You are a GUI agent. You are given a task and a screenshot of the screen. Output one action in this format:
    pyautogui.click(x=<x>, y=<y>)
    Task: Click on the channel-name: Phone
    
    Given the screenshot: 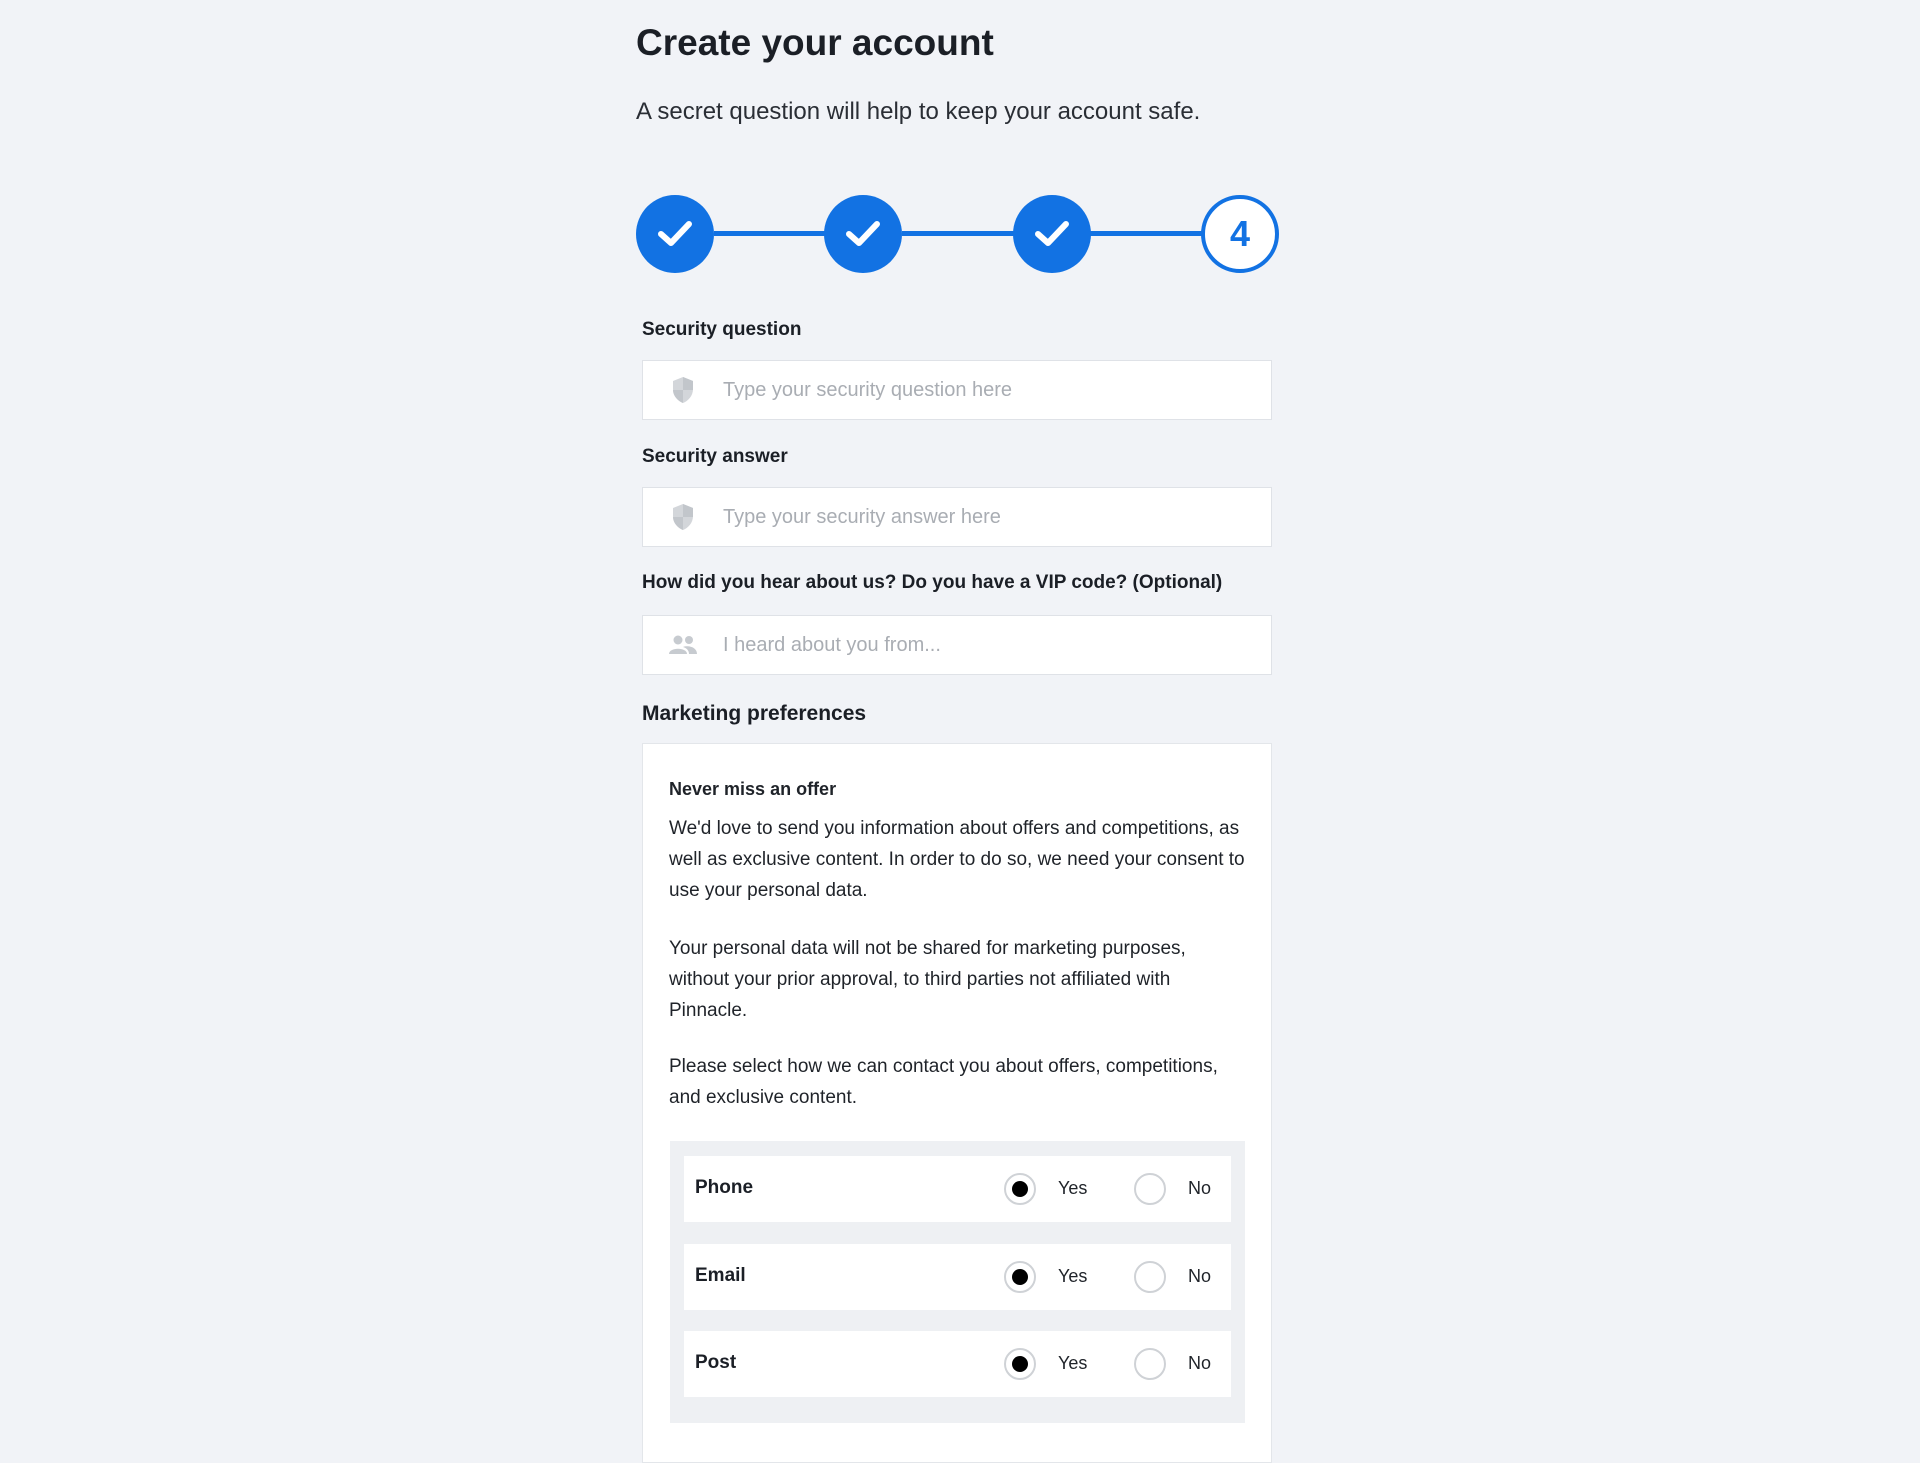 What is the action you would take?
    pyautogui.click(x=724, y=1187)
    